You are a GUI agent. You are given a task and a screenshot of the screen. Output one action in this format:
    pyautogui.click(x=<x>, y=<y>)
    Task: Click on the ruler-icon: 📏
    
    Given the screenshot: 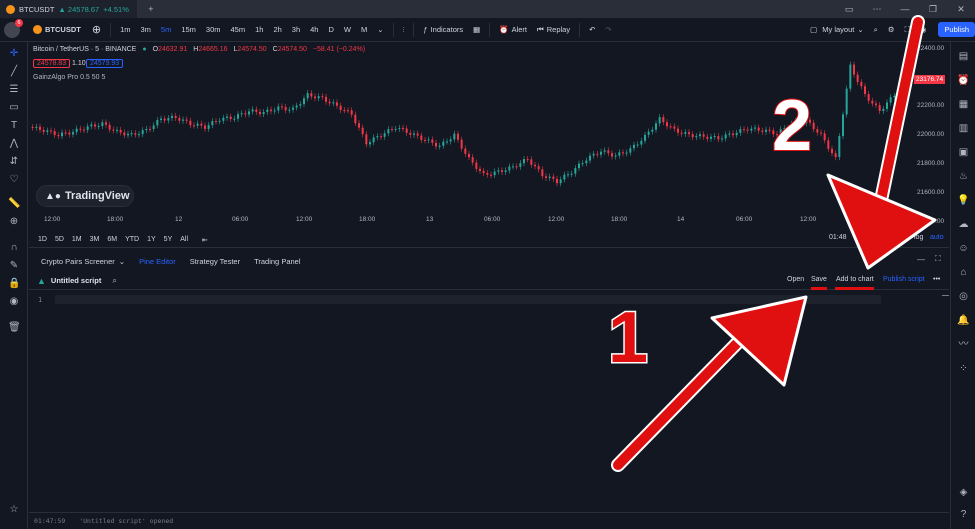 What is the action you would take?
    pyautogui.click(x=14, y=204)
    